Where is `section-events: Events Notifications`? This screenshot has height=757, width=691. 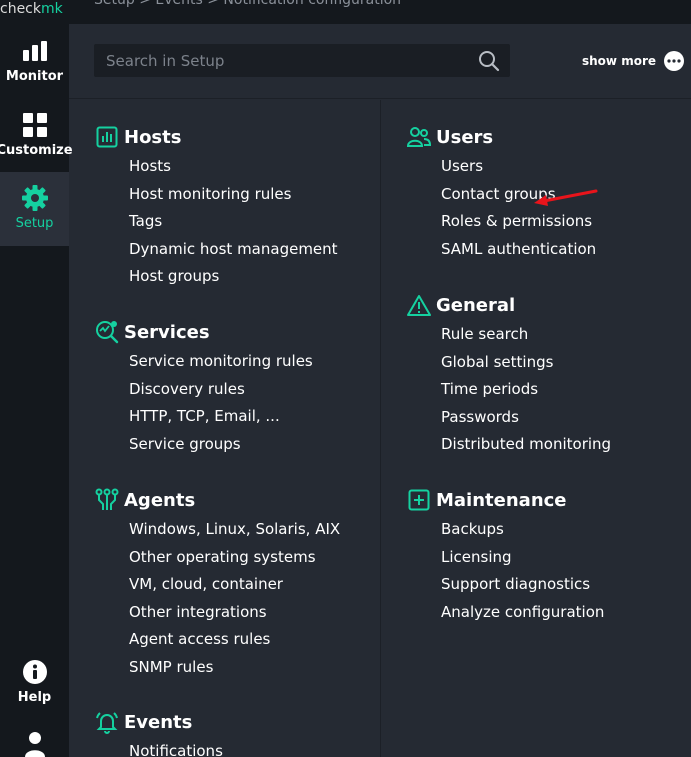
section-events: Events Notifications is located at coordinates (159, 733).